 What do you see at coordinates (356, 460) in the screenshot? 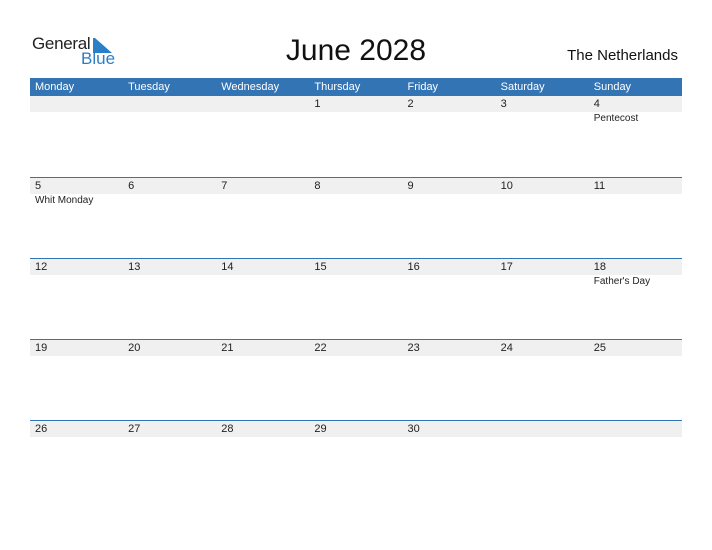
I see `week-row: 26 27 28 29 30` at bounding box center [356, 460].